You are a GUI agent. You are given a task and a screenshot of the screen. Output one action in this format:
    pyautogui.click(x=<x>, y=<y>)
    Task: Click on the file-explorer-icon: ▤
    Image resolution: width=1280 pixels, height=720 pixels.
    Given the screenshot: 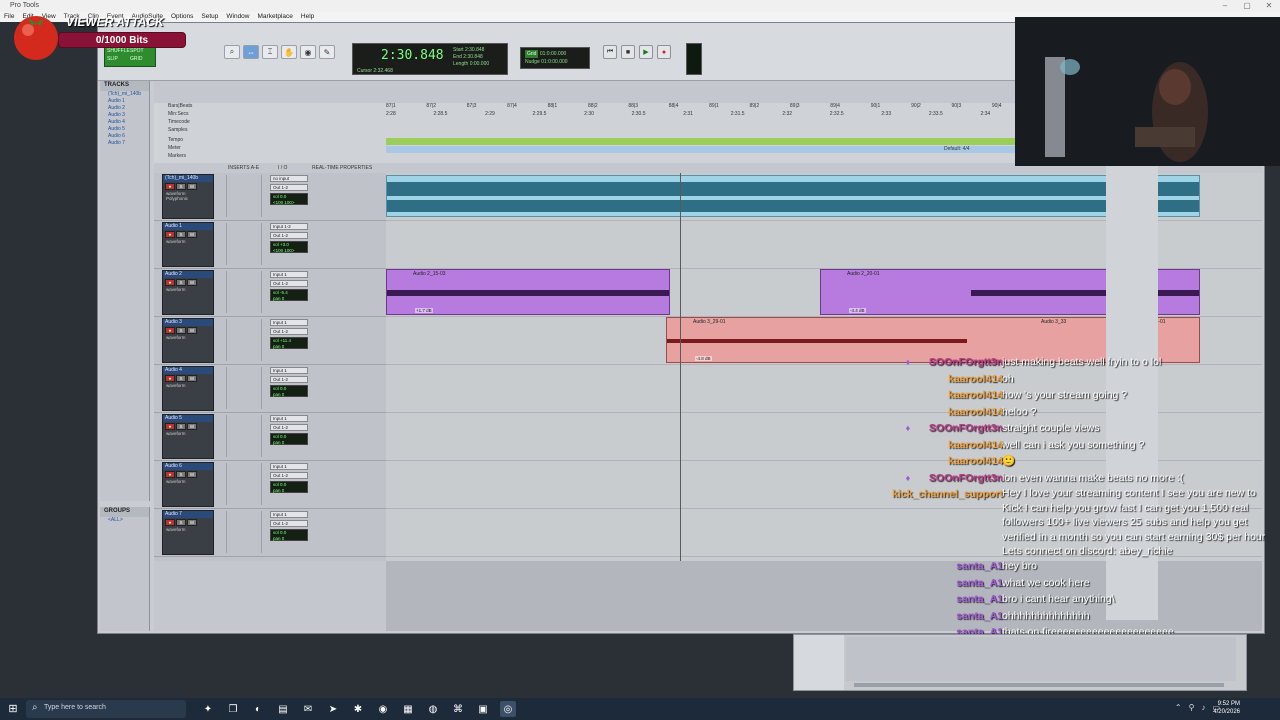 What is the action you would take?
    pyautogui.click(x=283, y=709)
    